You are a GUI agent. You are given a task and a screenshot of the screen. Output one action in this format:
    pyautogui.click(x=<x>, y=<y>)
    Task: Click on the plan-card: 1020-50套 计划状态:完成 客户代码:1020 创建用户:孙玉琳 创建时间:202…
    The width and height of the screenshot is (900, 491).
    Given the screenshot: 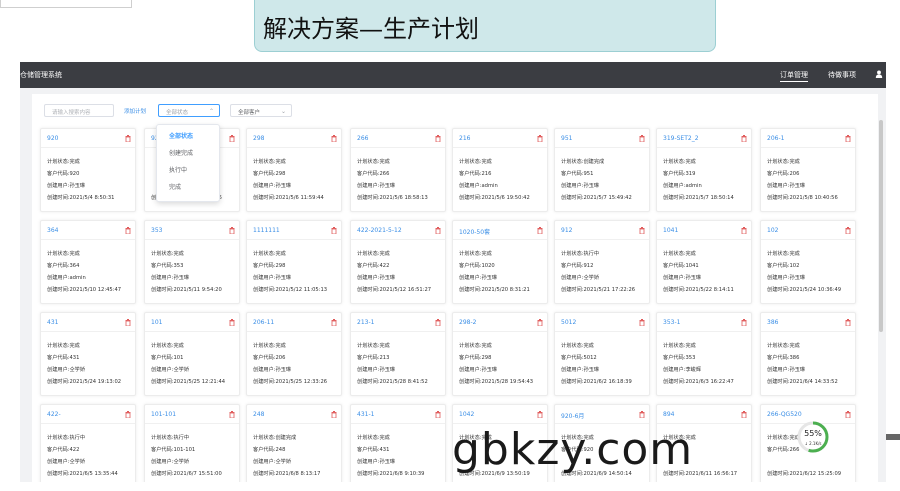 What is the action you would take?
    pyautogui.click(x=500, y=262)
    